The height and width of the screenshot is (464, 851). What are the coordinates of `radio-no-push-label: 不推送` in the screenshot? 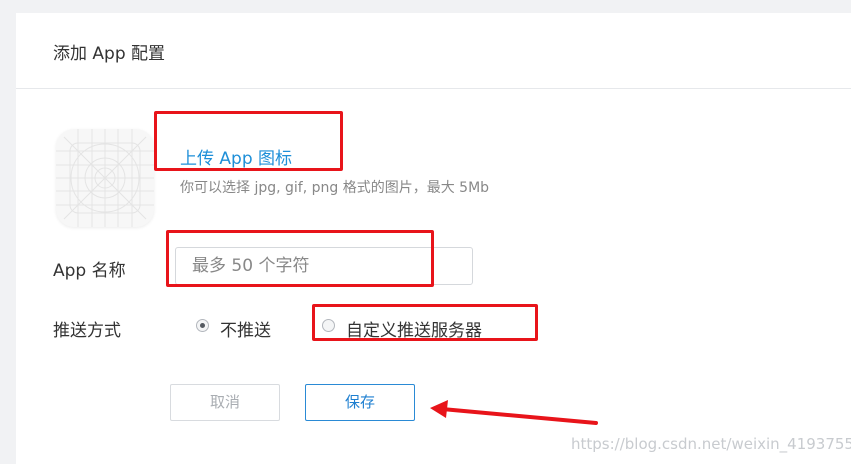 It's located at (245, 331).